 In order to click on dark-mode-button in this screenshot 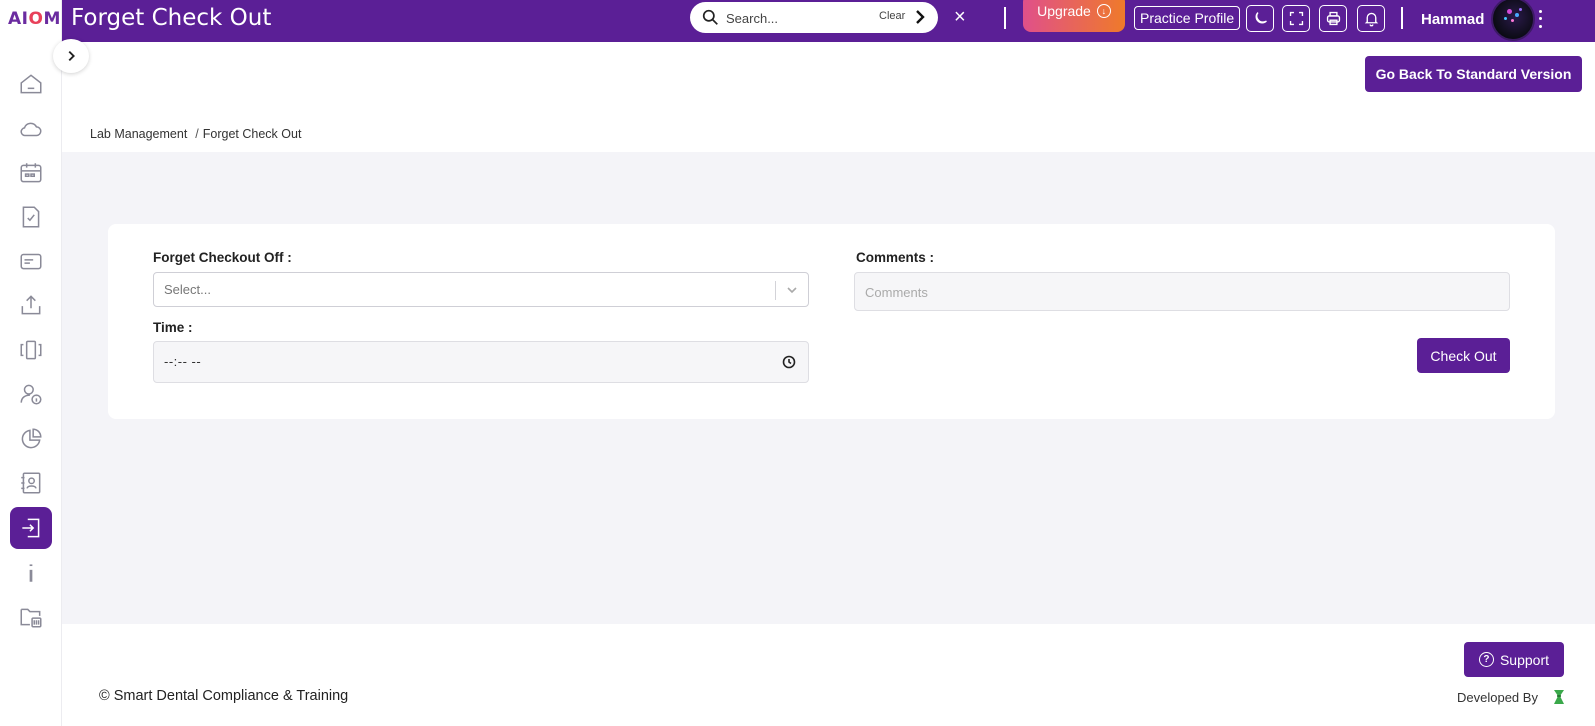, I will do `click(1260, 18)`.